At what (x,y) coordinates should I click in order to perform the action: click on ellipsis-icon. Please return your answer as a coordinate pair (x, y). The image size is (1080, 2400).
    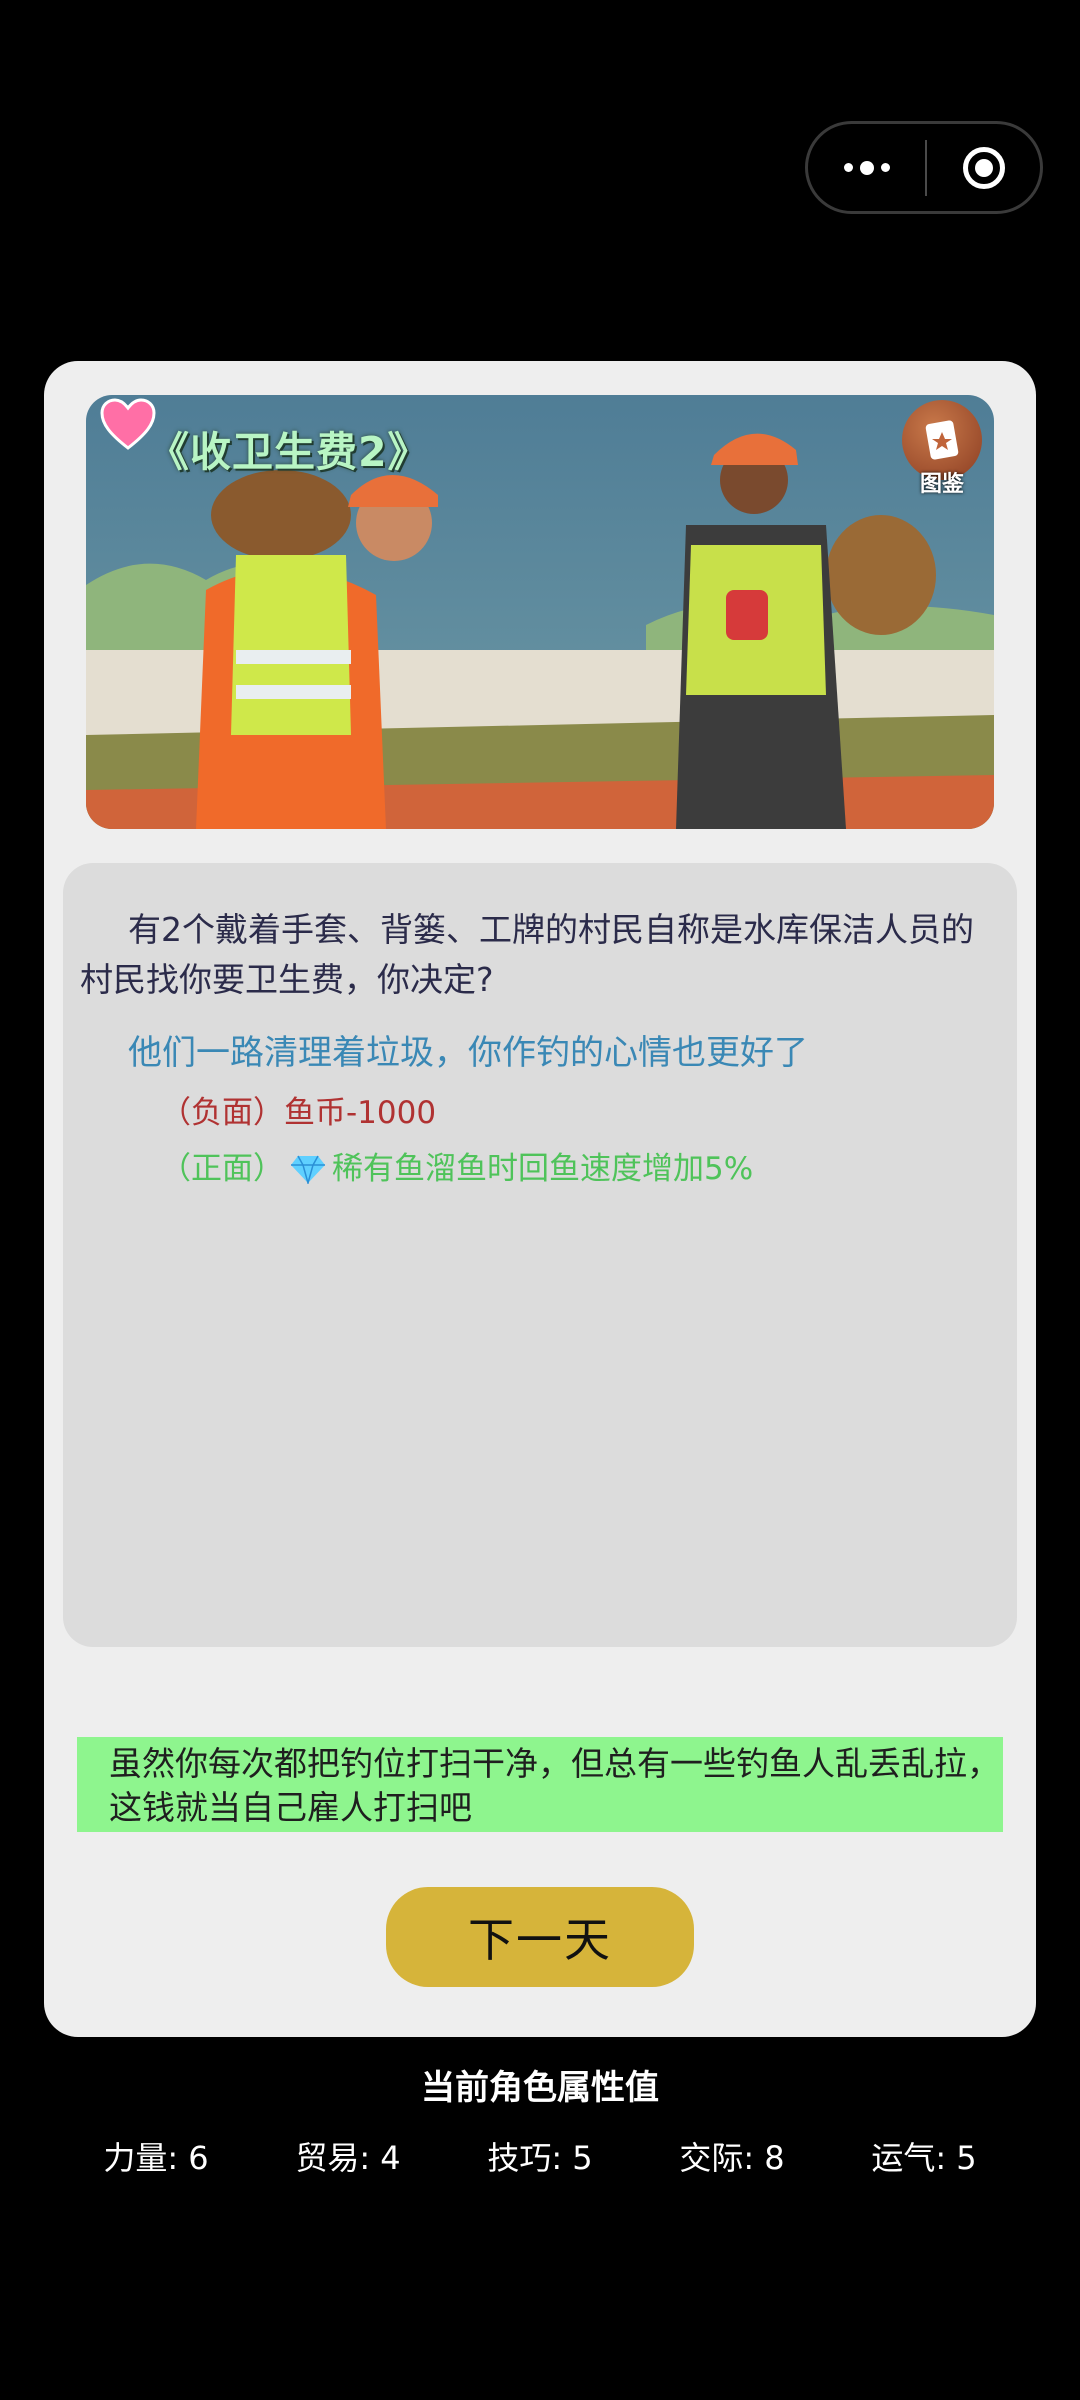
    Looking at the image, I should click on (866, 167).